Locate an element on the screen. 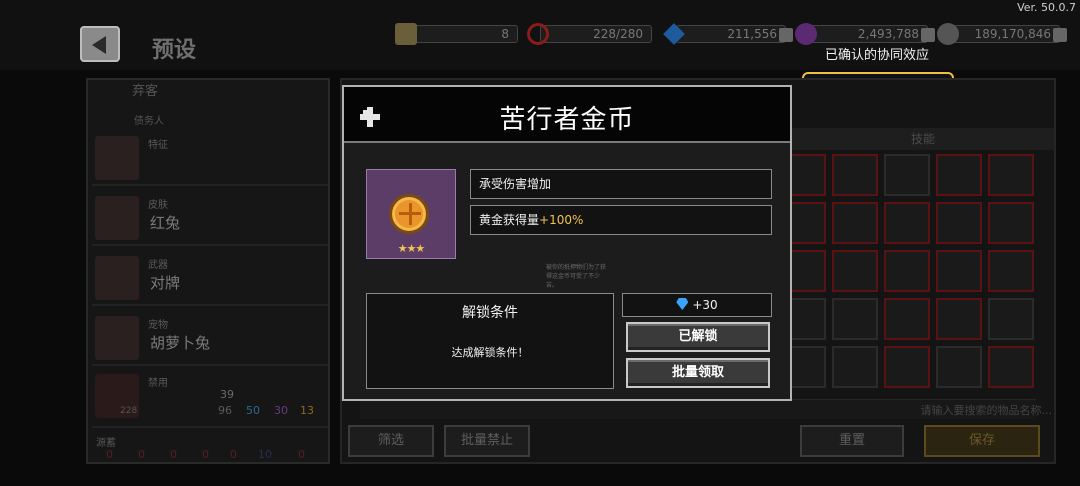  resource-coin: 189,170,846 is located at coordinates (1002, 34).